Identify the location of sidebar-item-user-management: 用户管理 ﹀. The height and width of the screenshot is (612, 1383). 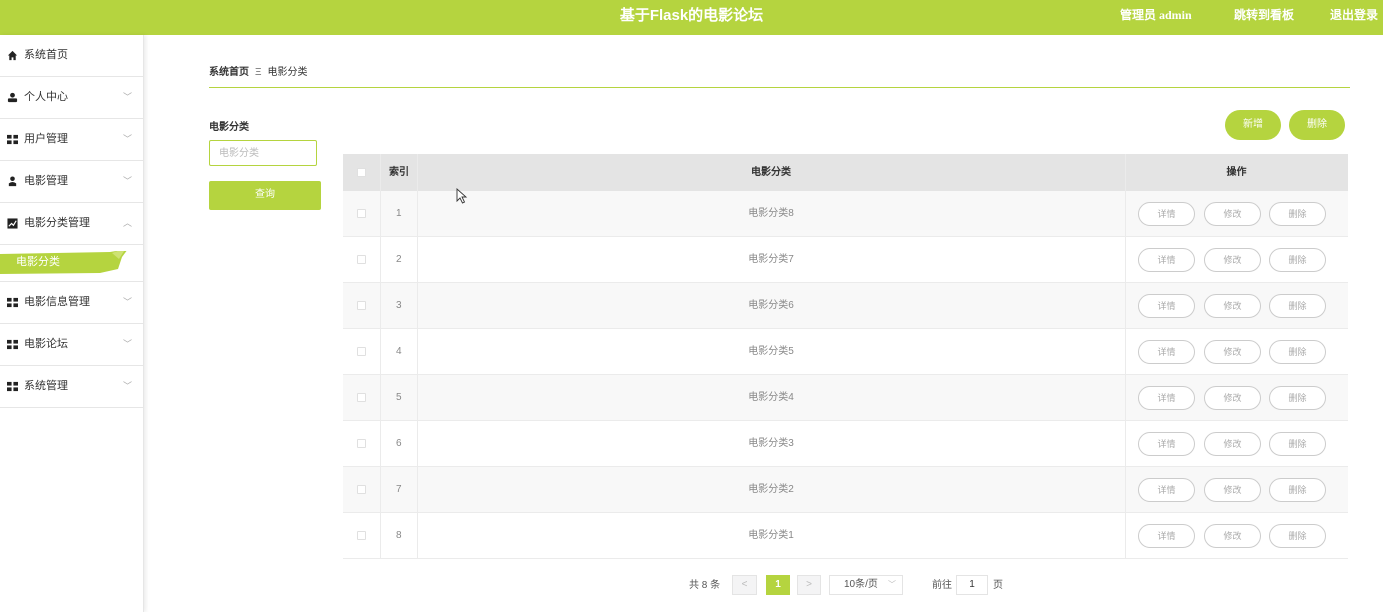
(71, 140).